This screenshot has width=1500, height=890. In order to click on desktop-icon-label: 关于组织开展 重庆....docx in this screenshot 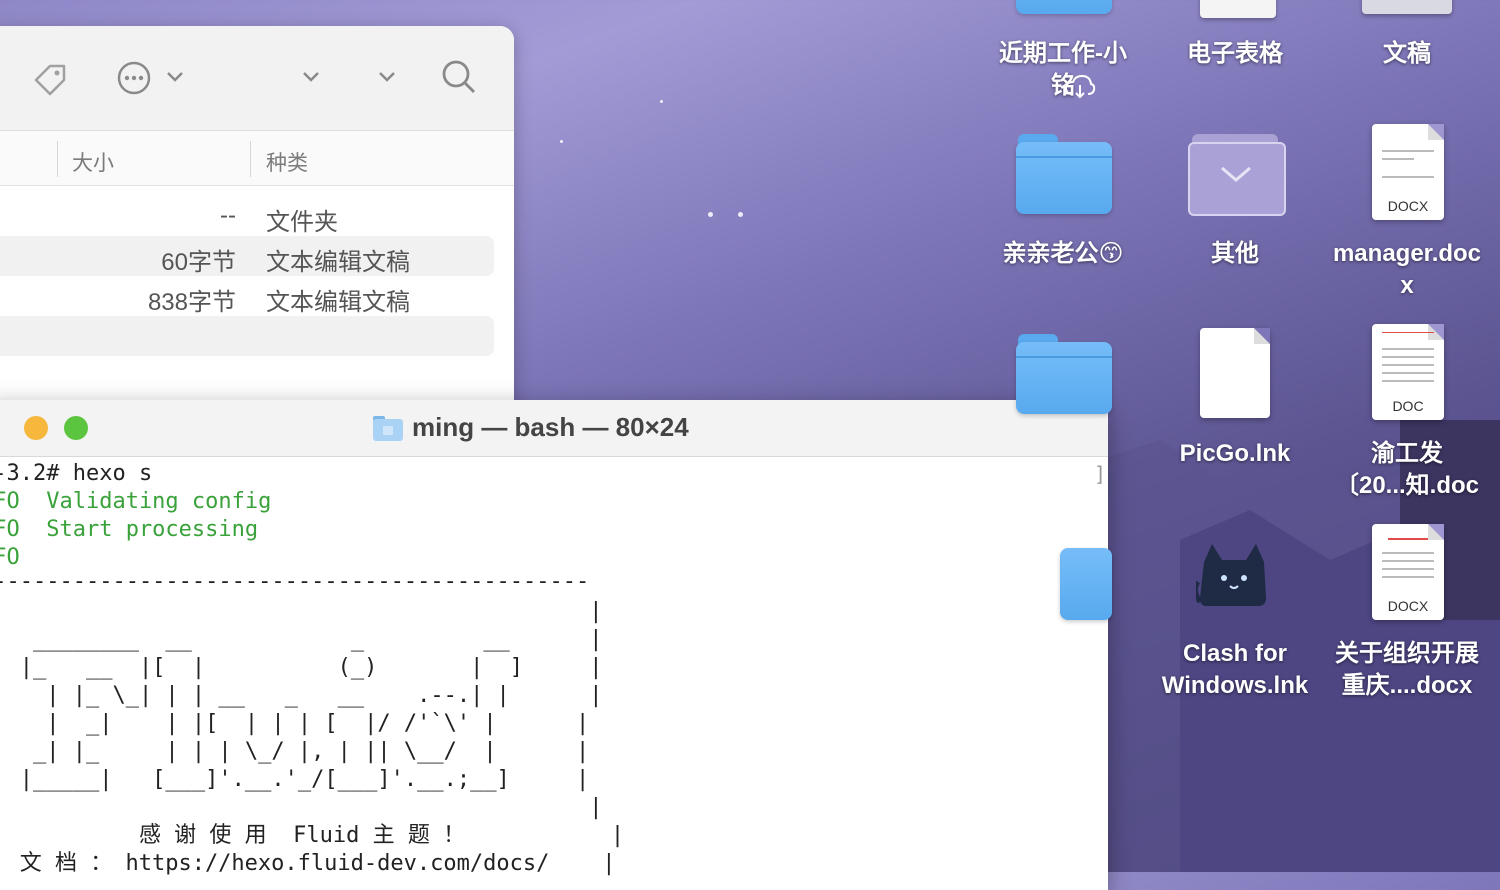, I will do `click(1407, 670)`.